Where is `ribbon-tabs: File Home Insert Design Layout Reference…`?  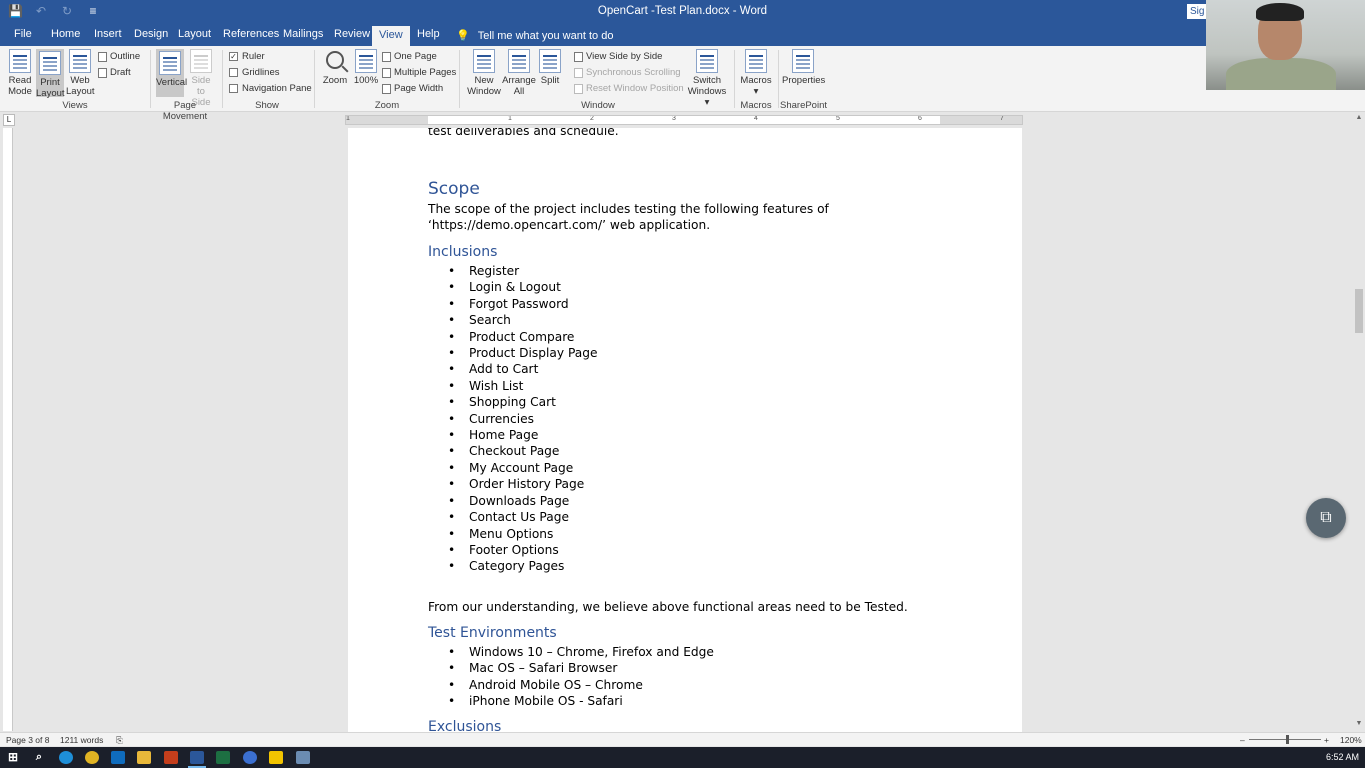 ribbon-tabs: File Home Insert Design Layout Reference… is located at coordinates (682, 35).